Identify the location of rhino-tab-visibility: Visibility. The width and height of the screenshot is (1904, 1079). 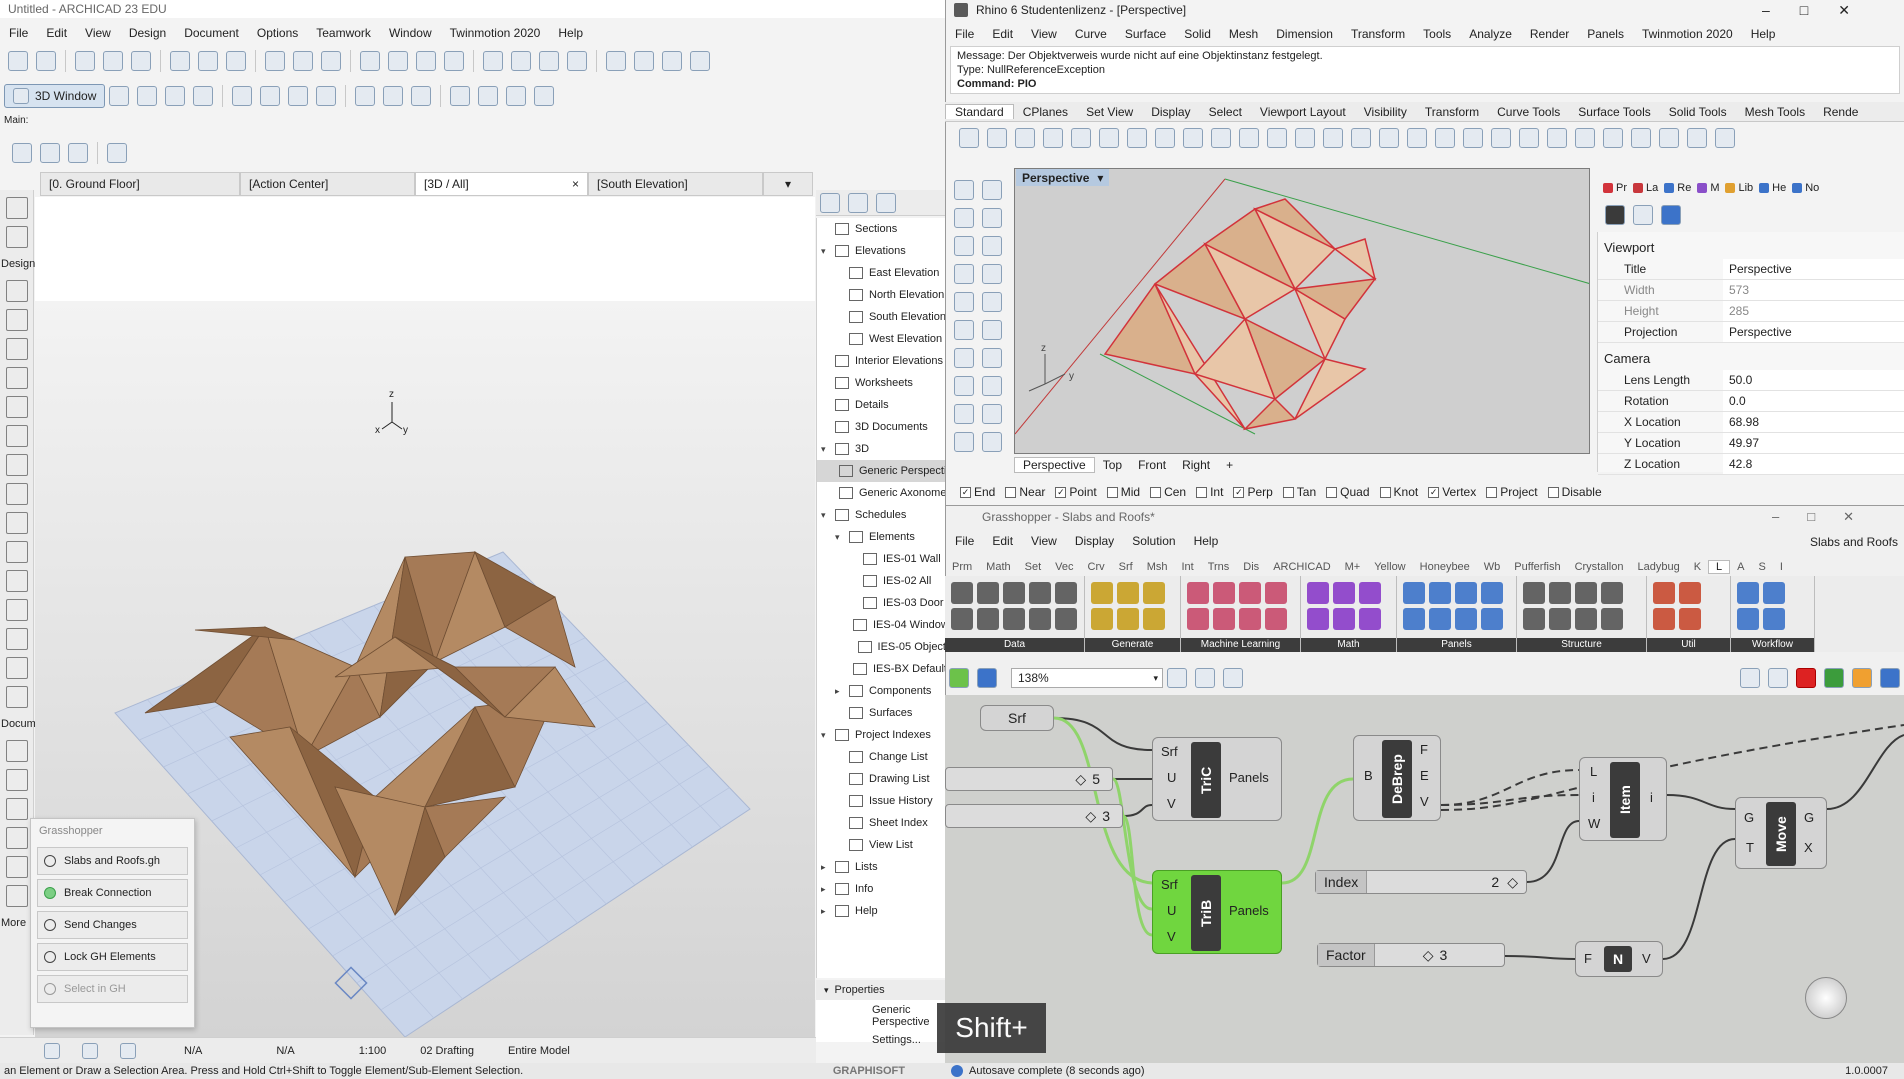
(1385, 112).